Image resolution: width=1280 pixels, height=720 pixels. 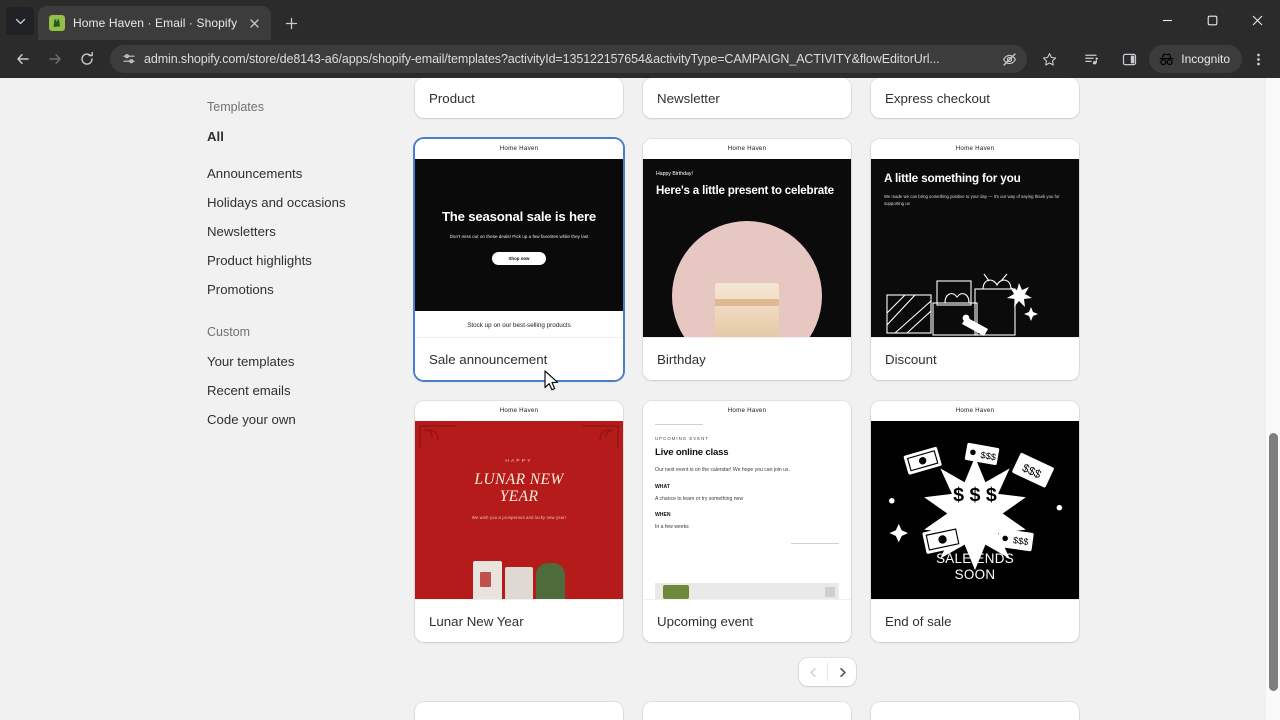 I want to click on email-headline-line2: SOON, so click(x=975, y=575).